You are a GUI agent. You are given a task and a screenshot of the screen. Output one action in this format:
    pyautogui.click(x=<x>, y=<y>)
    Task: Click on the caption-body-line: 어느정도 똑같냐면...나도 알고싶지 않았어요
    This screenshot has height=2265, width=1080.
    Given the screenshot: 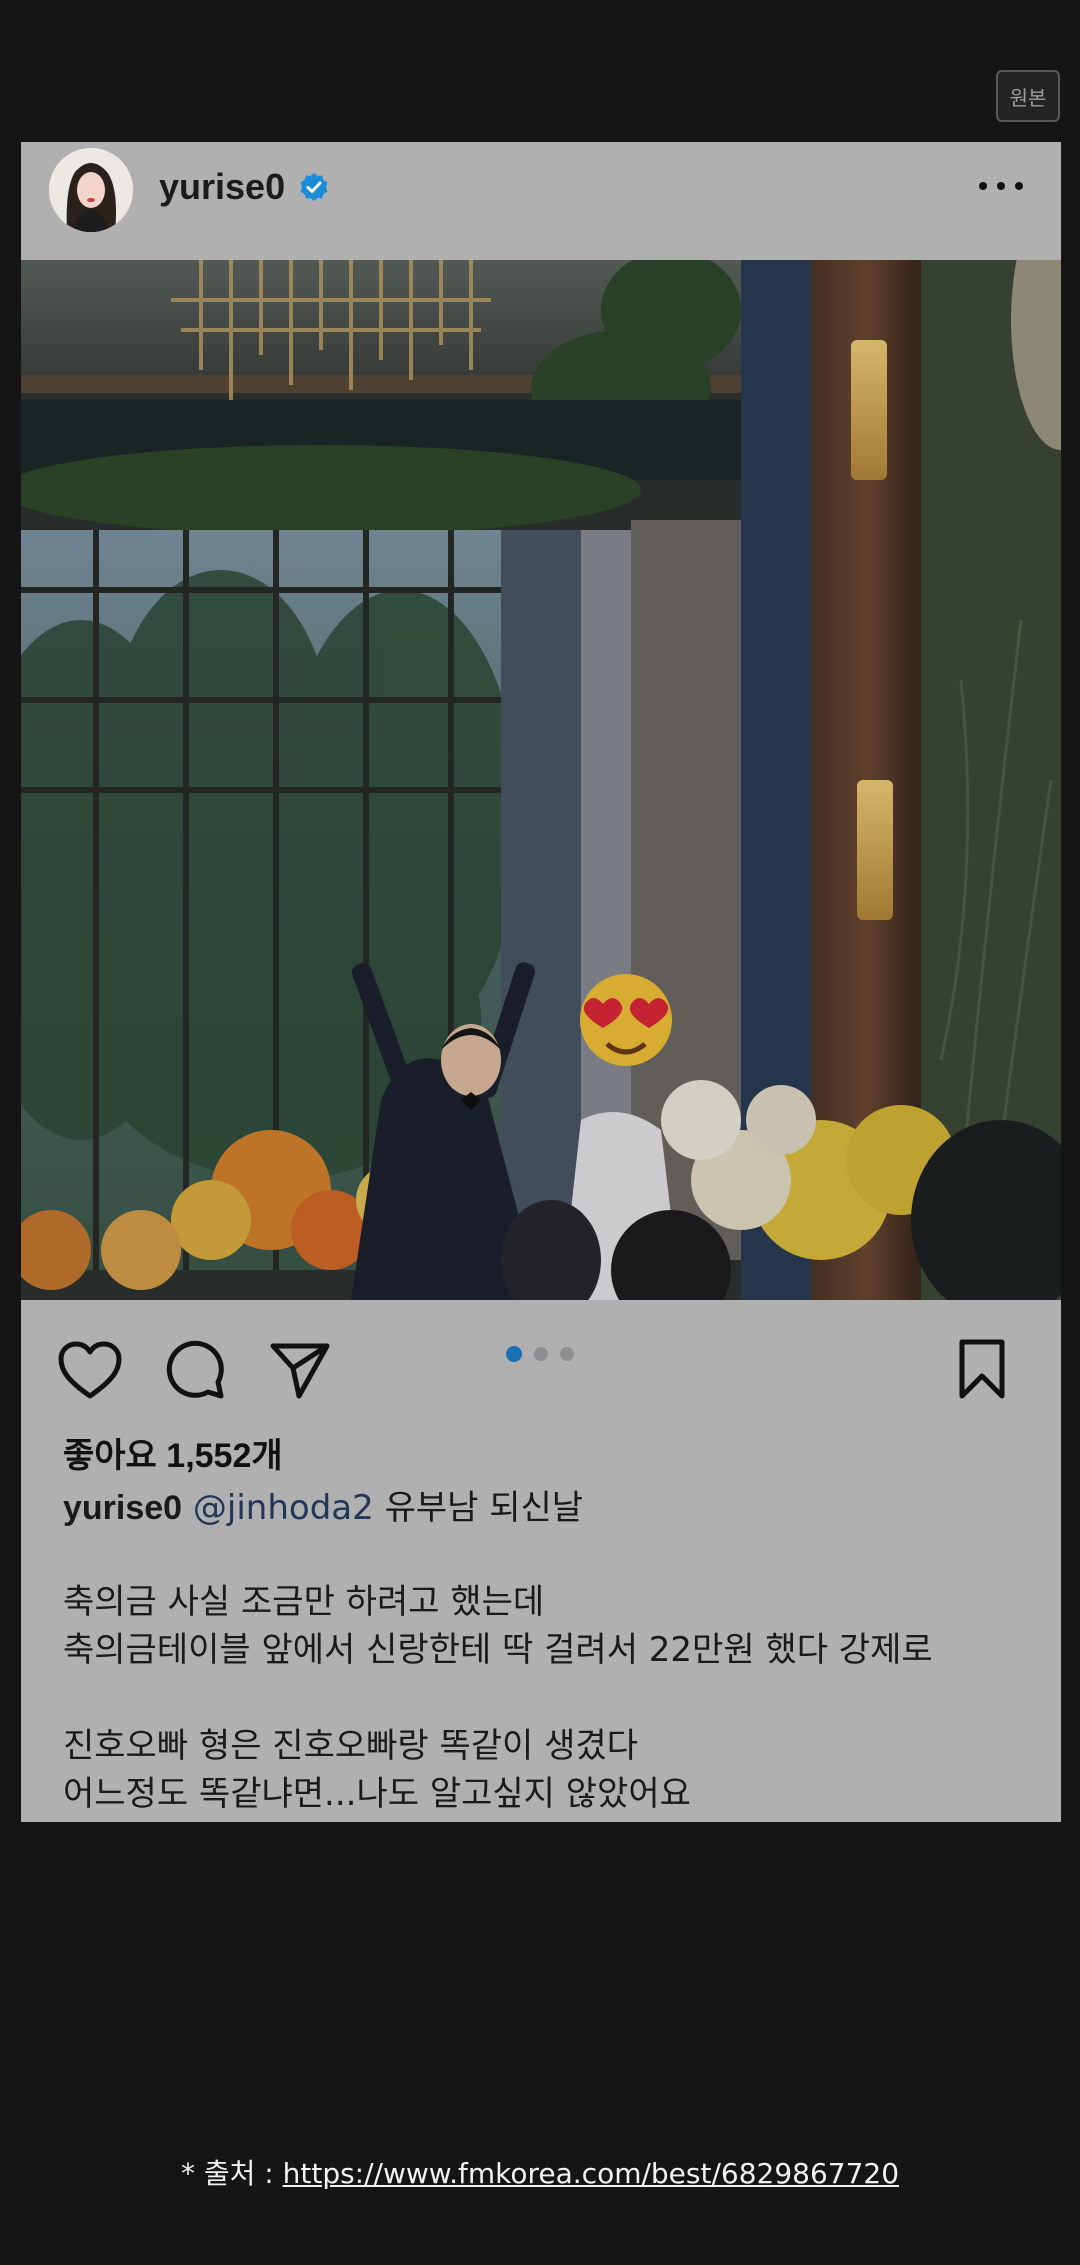 What is the action you would take?
    pyautogui.click(x=377, y=1794)
    